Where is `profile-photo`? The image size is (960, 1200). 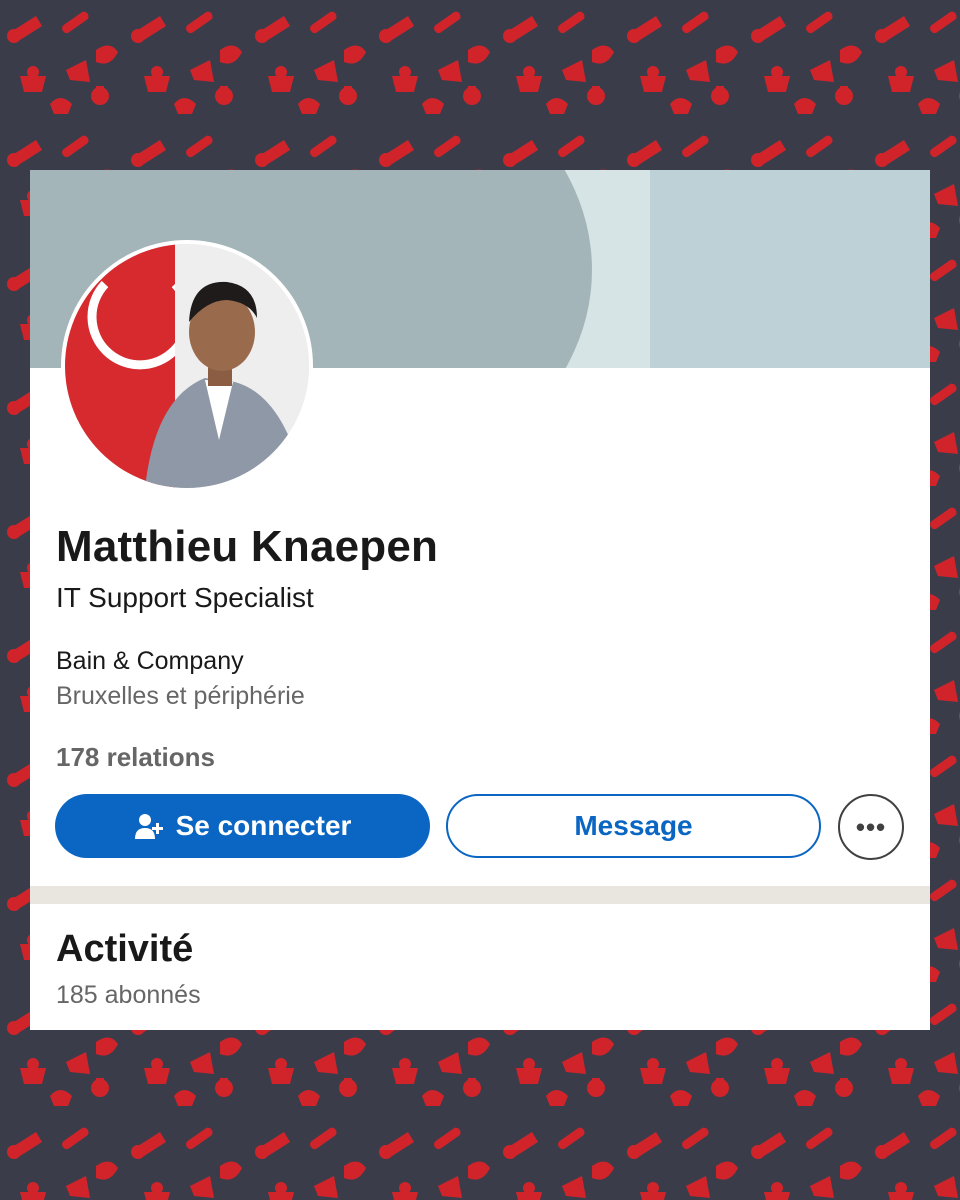 profile-photo is located at coordinates (187, 366).